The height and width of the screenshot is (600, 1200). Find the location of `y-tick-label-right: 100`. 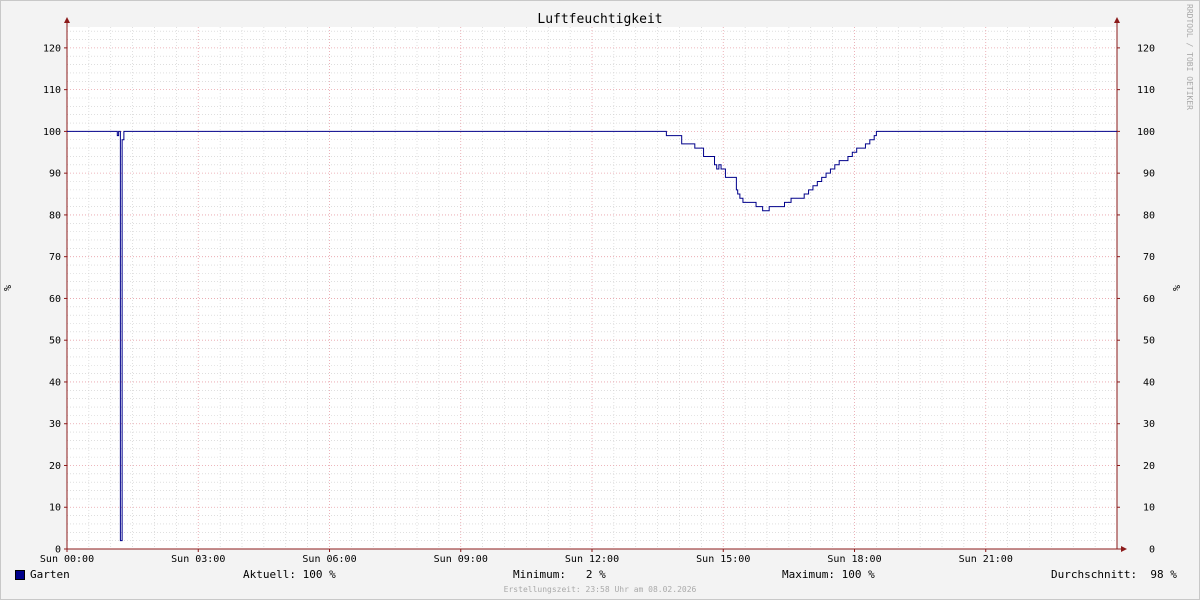

y-tick-label-right: 100 is located at coordinates (1146, 132).